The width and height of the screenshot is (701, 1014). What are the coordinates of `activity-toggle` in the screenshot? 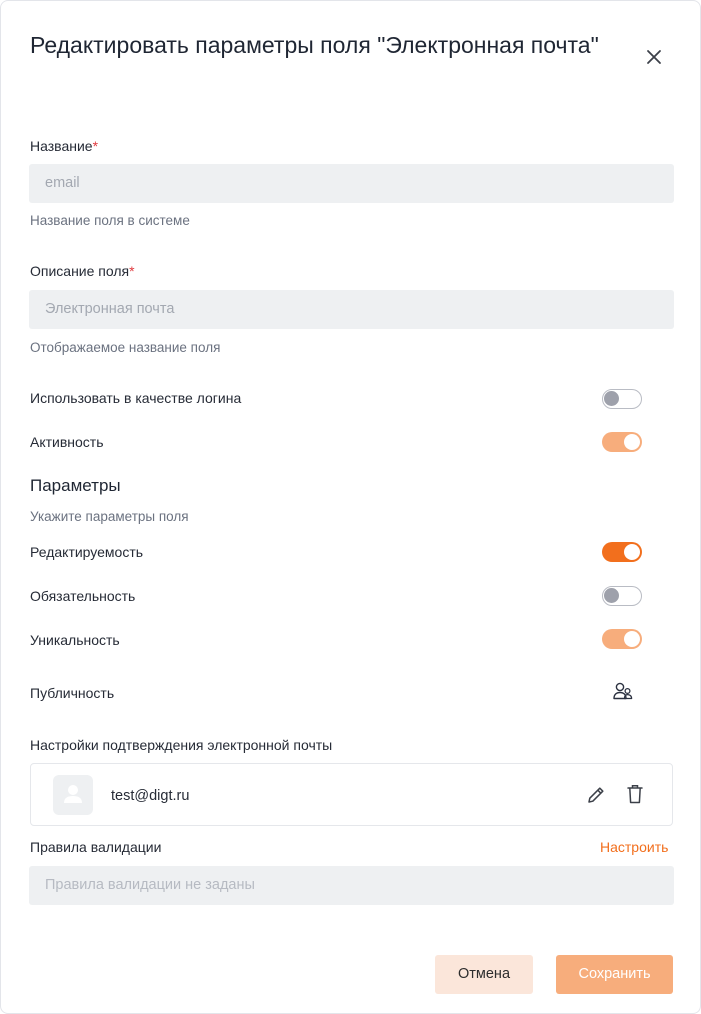 It's located at (622, 442).